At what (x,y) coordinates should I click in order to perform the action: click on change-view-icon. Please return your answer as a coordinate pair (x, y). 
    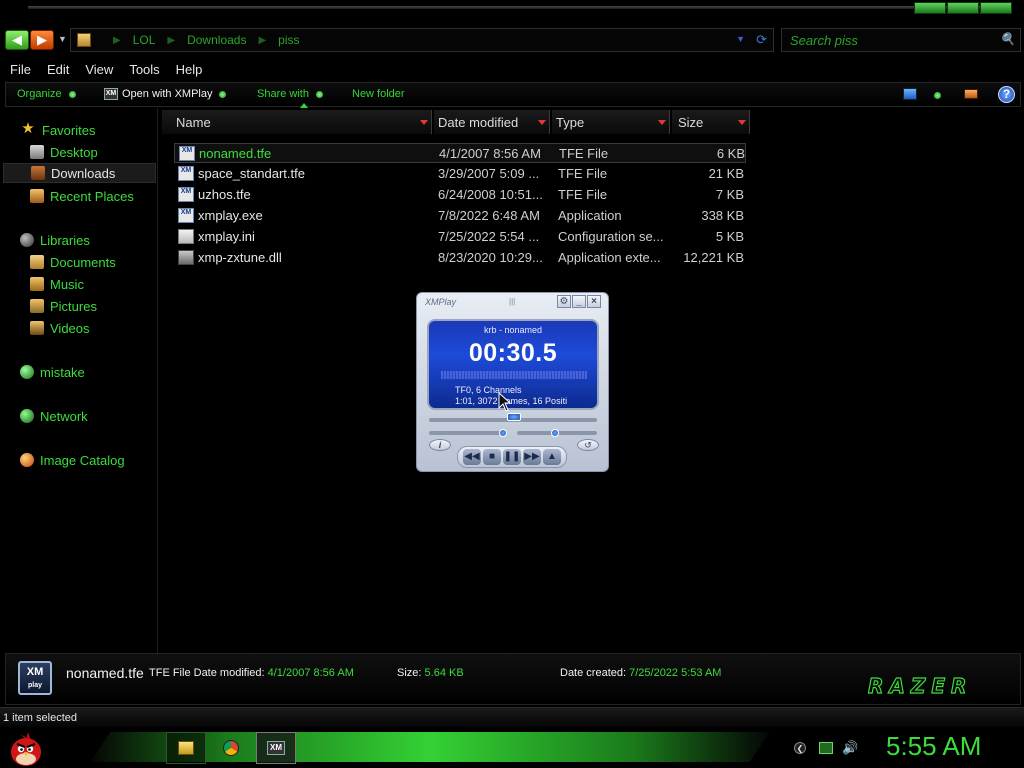
    Looking at the image, I should click on (910, 94).